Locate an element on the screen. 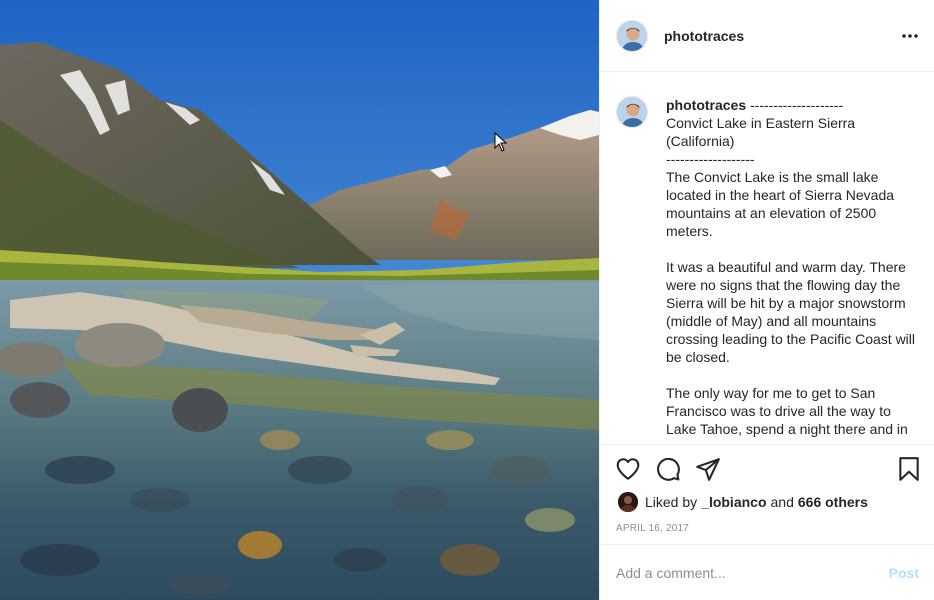 This screenshot has height=600, width=934. more-options-button is located at coordinates (910, 36).